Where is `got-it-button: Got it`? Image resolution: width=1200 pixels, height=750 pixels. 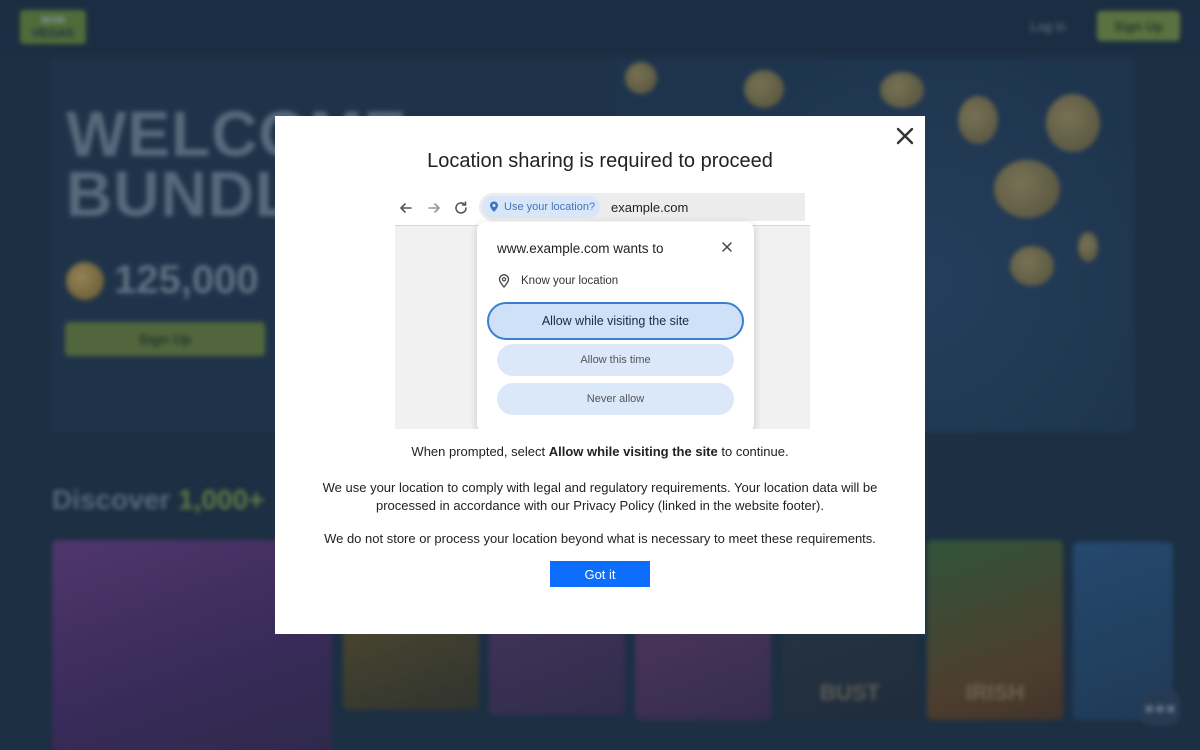
got-it-button: Got it is located at coordinates (600, 574).